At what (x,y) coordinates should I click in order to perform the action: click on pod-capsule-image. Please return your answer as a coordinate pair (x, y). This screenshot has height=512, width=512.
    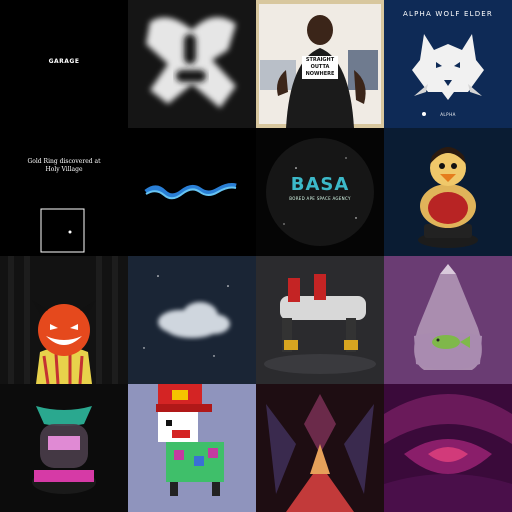
    Looking at the image, I should click on (64, 450).